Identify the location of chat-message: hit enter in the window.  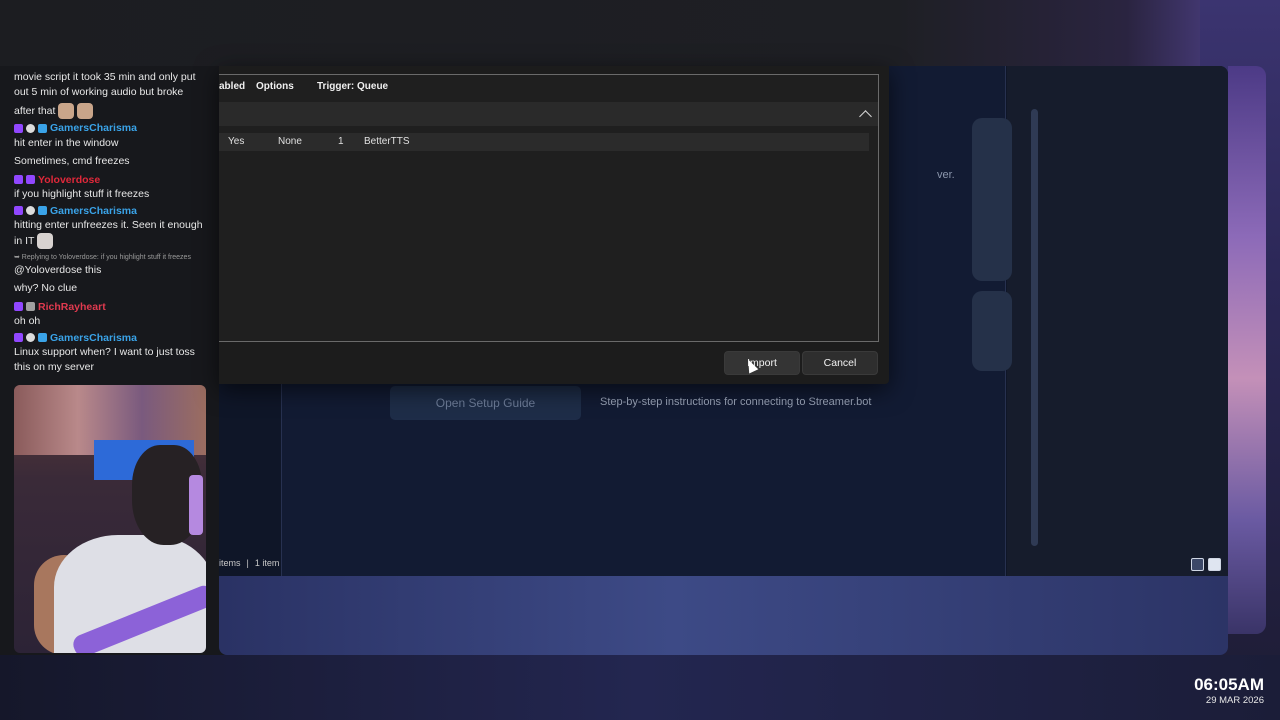
(66, 142).